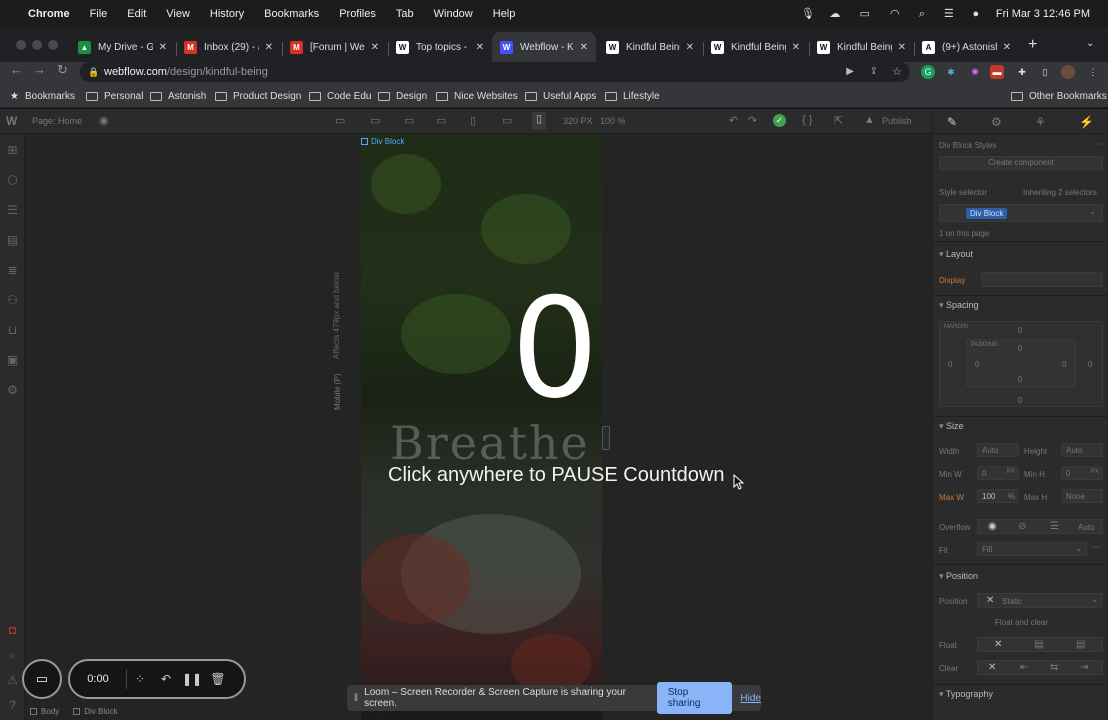 The width and height of the screenshot is (1108, 720). Describe the element at coordinates (1082, 450) in the screenshot. I see `height-input: Auto` at that location.